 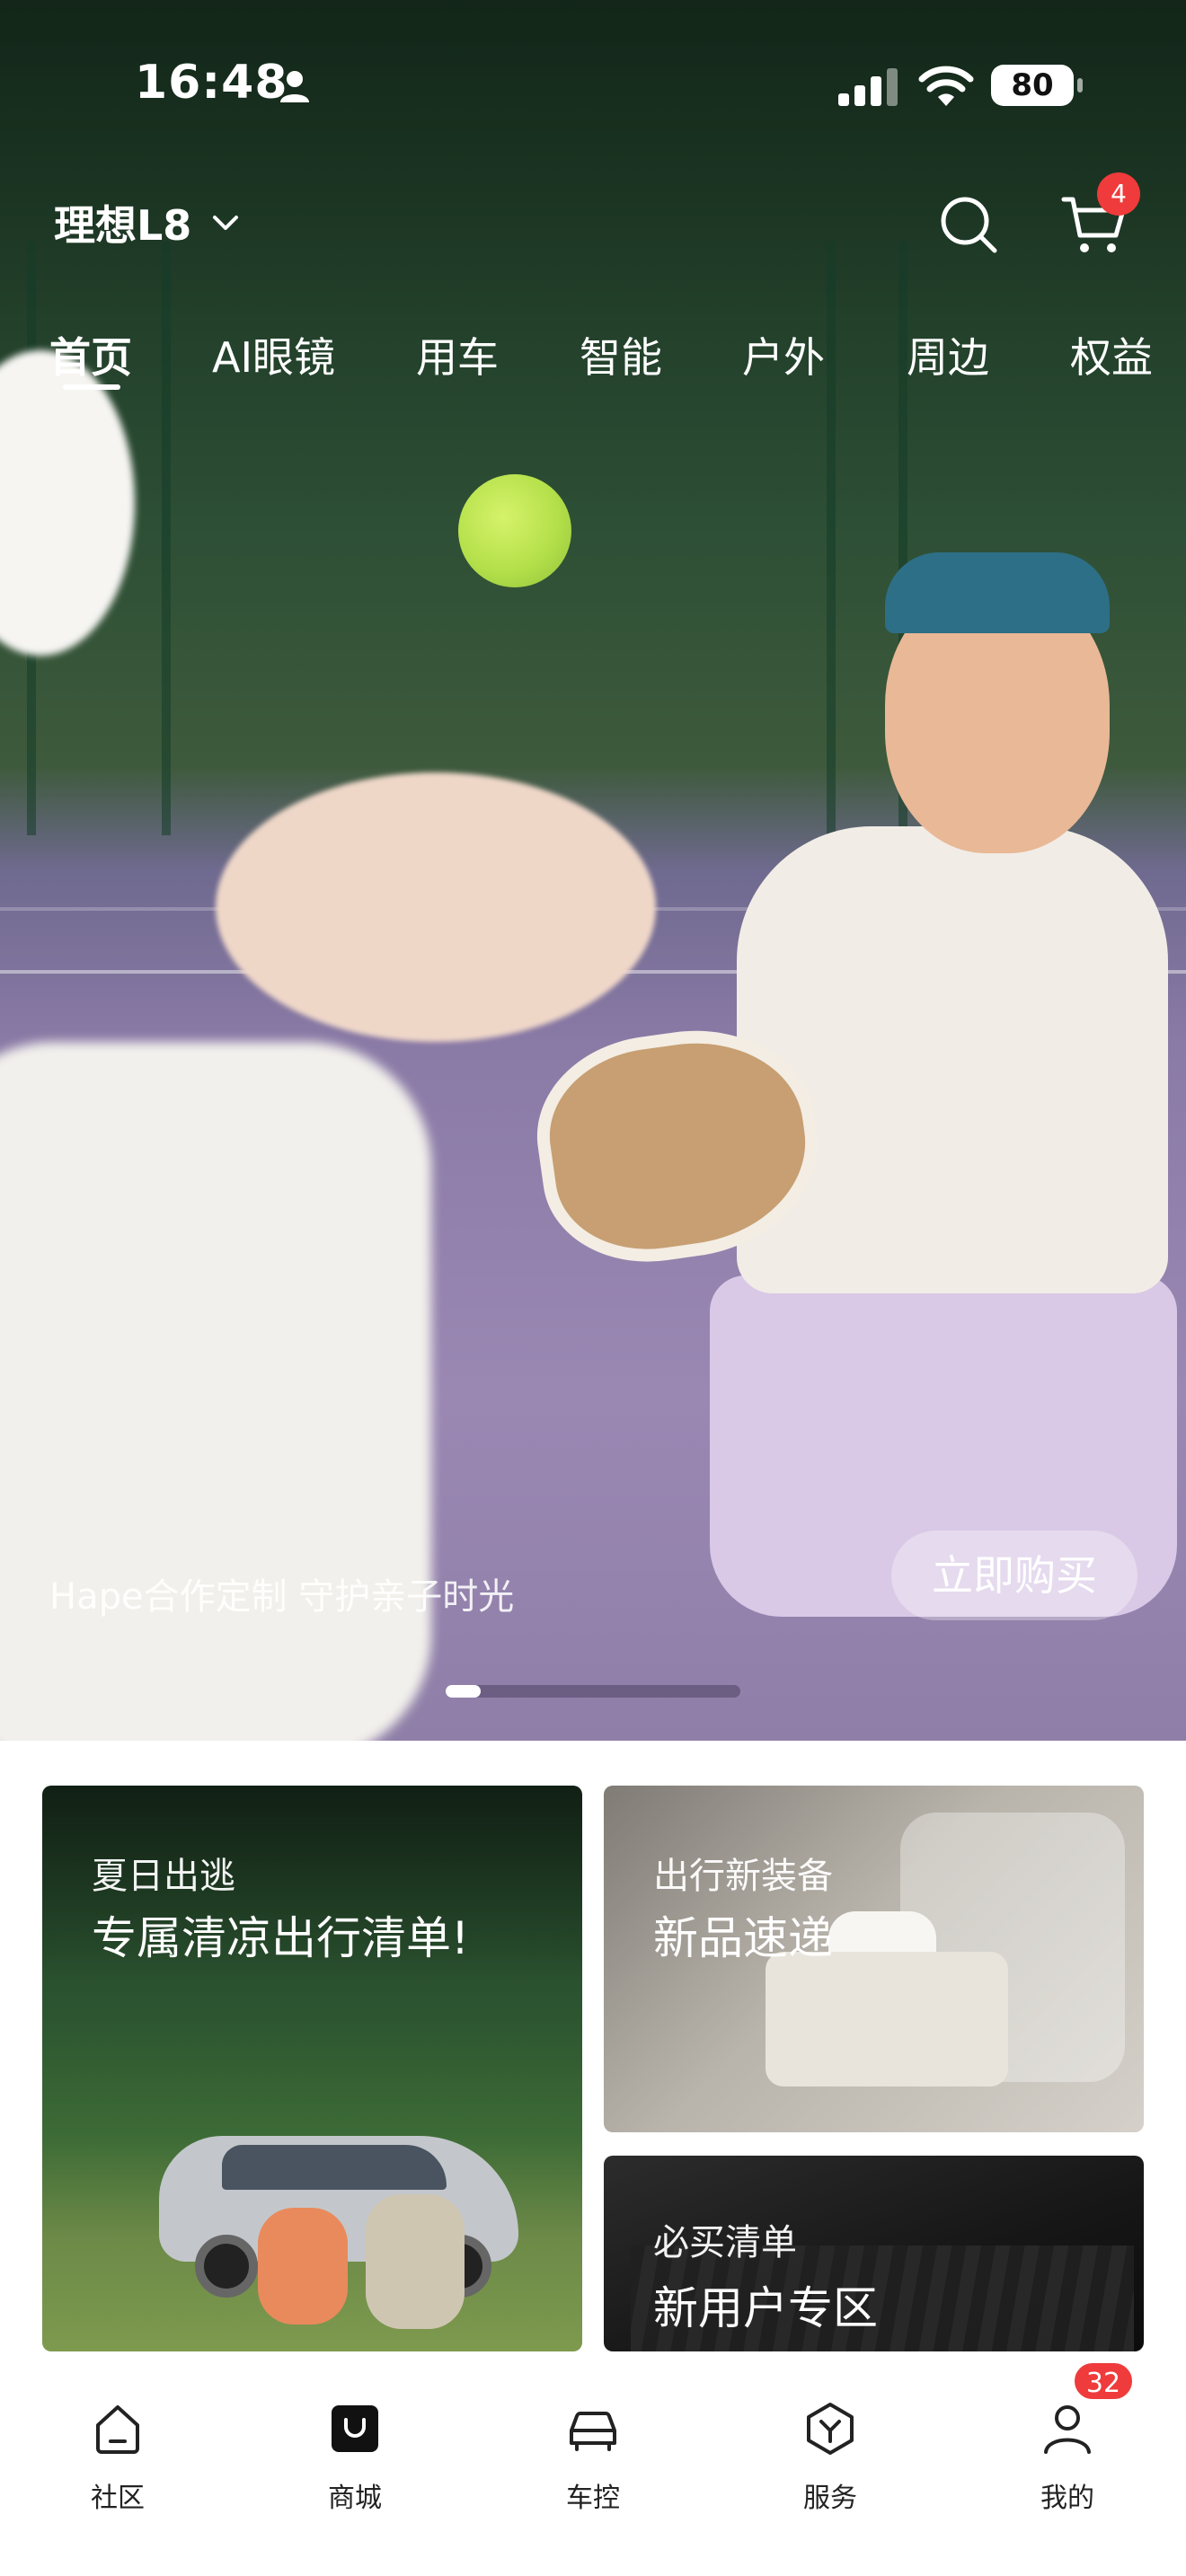 I want to click on cart-count-badge: 4, so click(x=1118, y=194).